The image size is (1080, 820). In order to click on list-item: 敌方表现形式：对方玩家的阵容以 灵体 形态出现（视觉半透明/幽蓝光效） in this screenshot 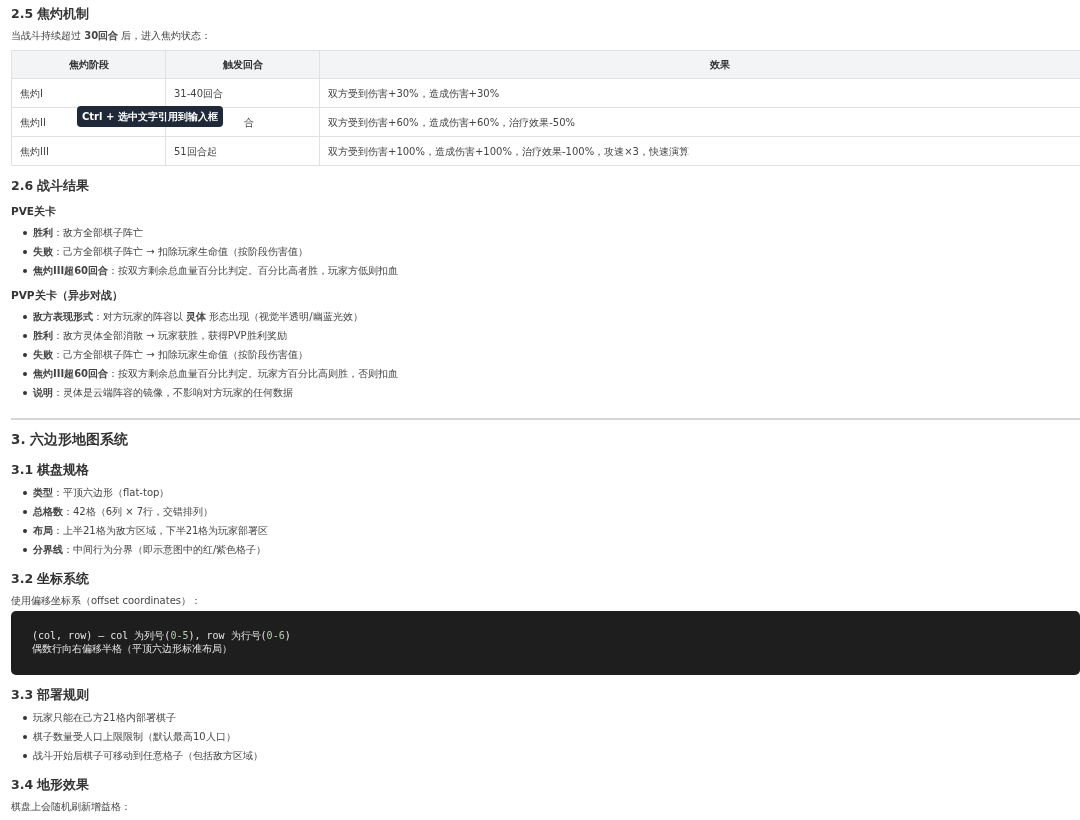, I will do `click(198, 317)`.